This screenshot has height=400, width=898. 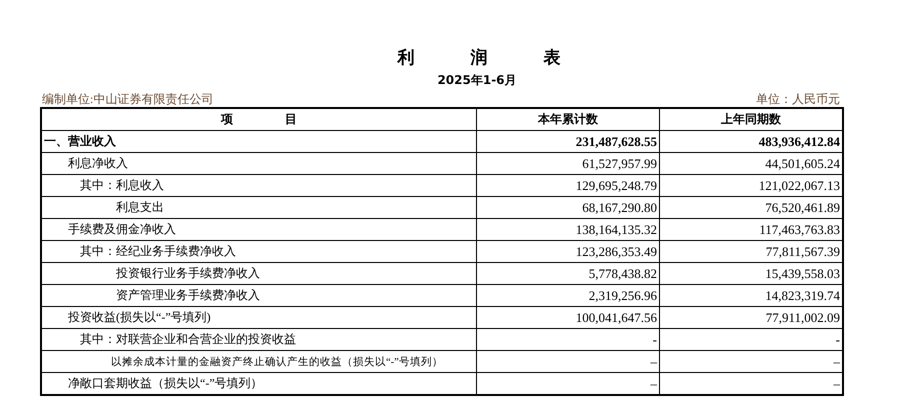 What do you see at coordinates (799, 141) in the screenshot?
I see `amount-cell: 483,936,412.84` at bounding box center [799, 141].